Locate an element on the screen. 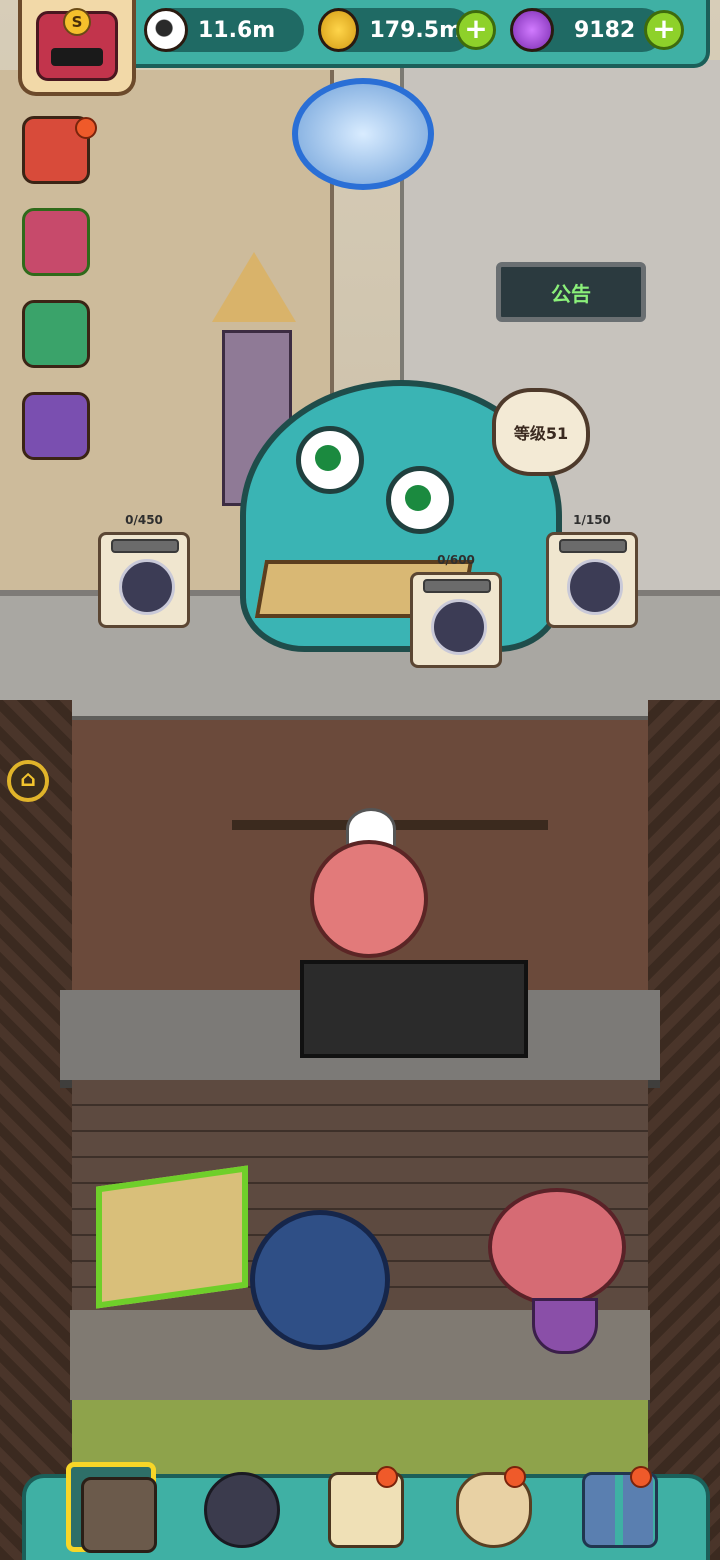 The height and width of the screenshot is (1560, 720). restaurant-icon is located at coordinates (119, 1515).